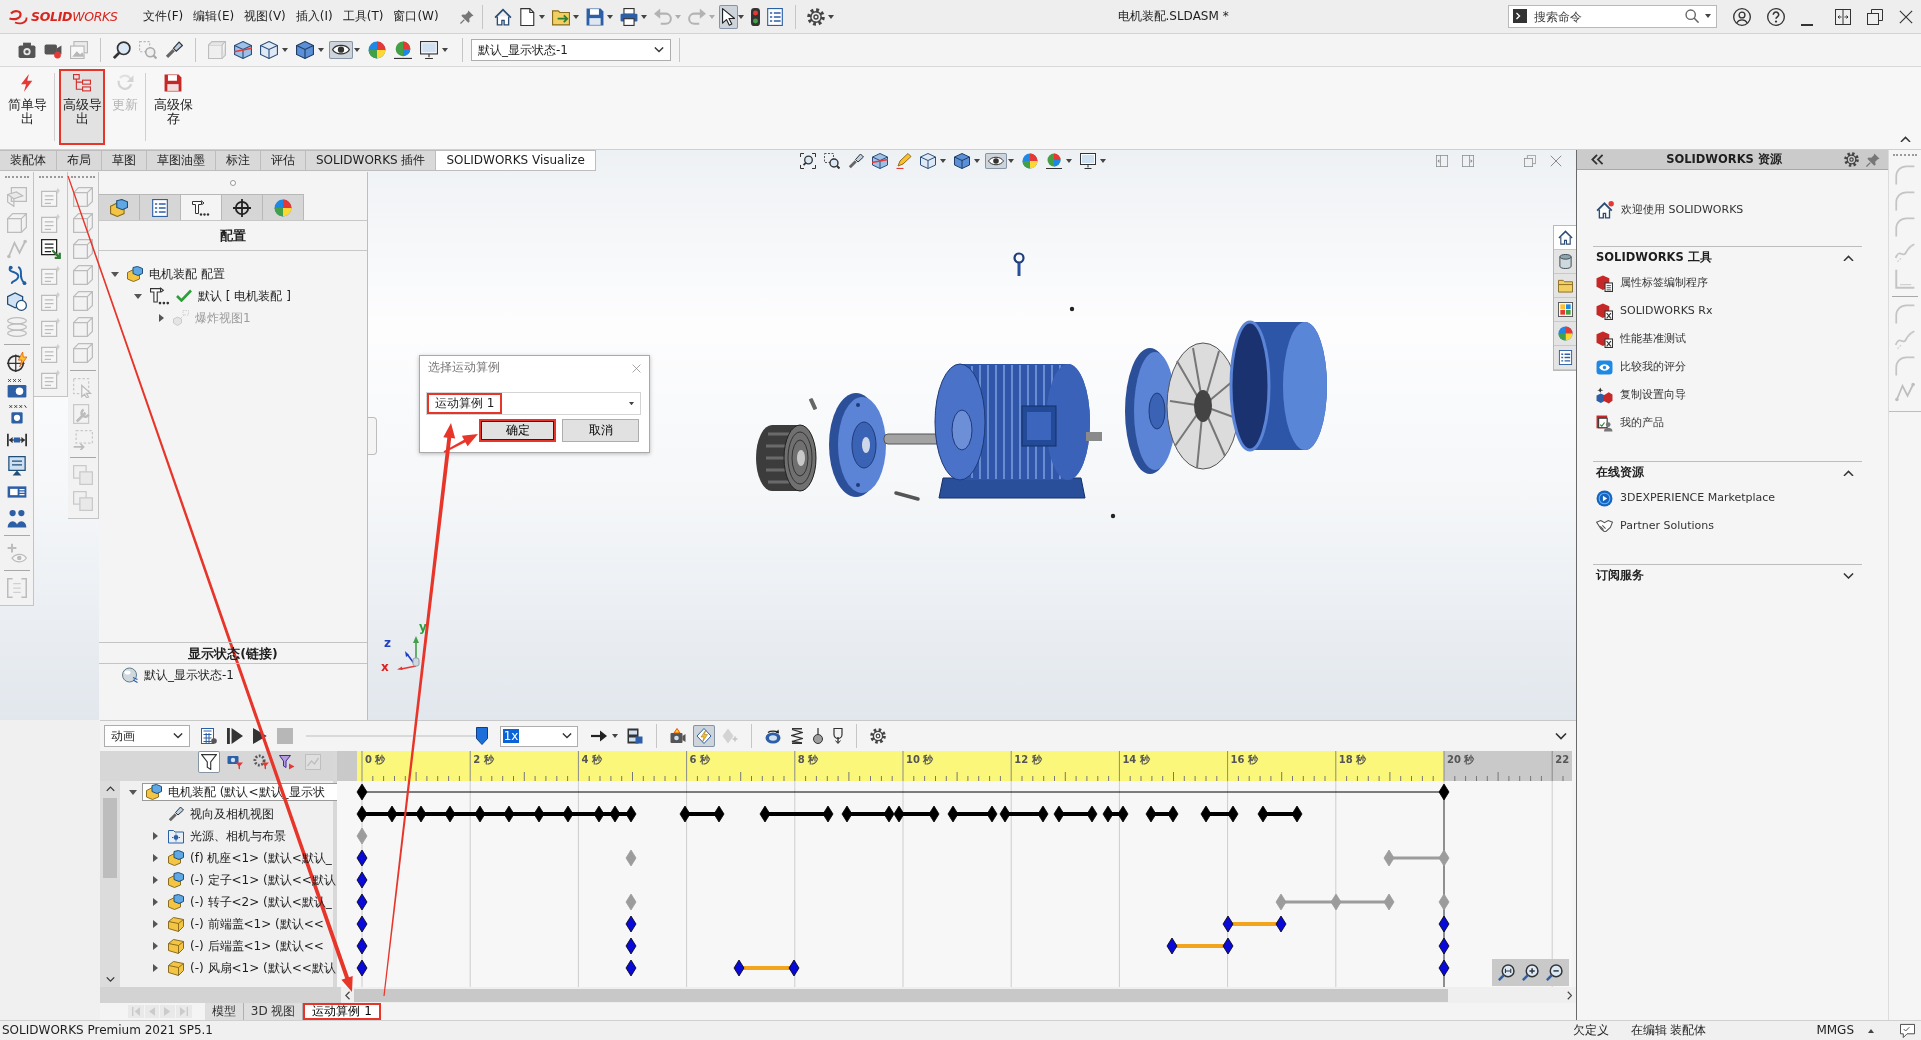  Describe the element at coordinates (1652, 283) in the screenshot. I see `resource-link: 属性标签编制程序` at that location.